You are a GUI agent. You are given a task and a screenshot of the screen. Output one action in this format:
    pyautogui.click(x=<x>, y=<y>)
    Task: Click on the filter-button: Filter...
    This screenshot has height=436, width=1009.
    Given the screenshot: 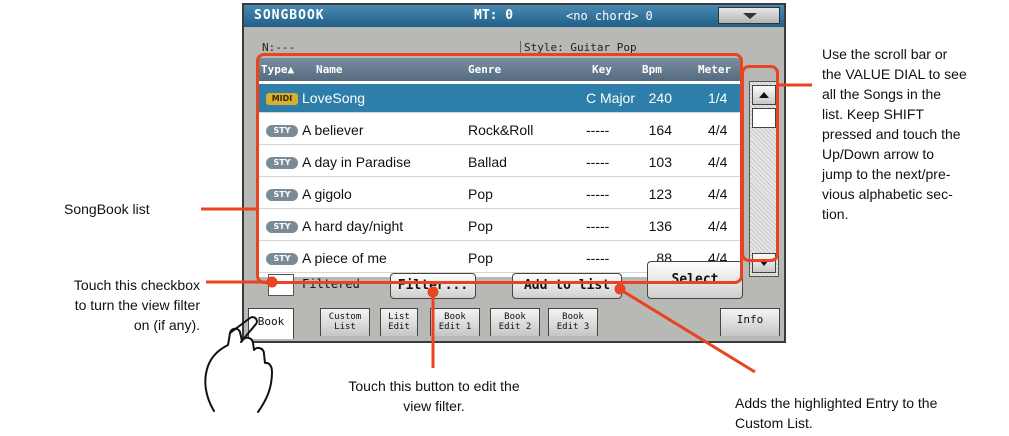 What is the action you would take?
    pyautogui.click(x=433, y=286)
    